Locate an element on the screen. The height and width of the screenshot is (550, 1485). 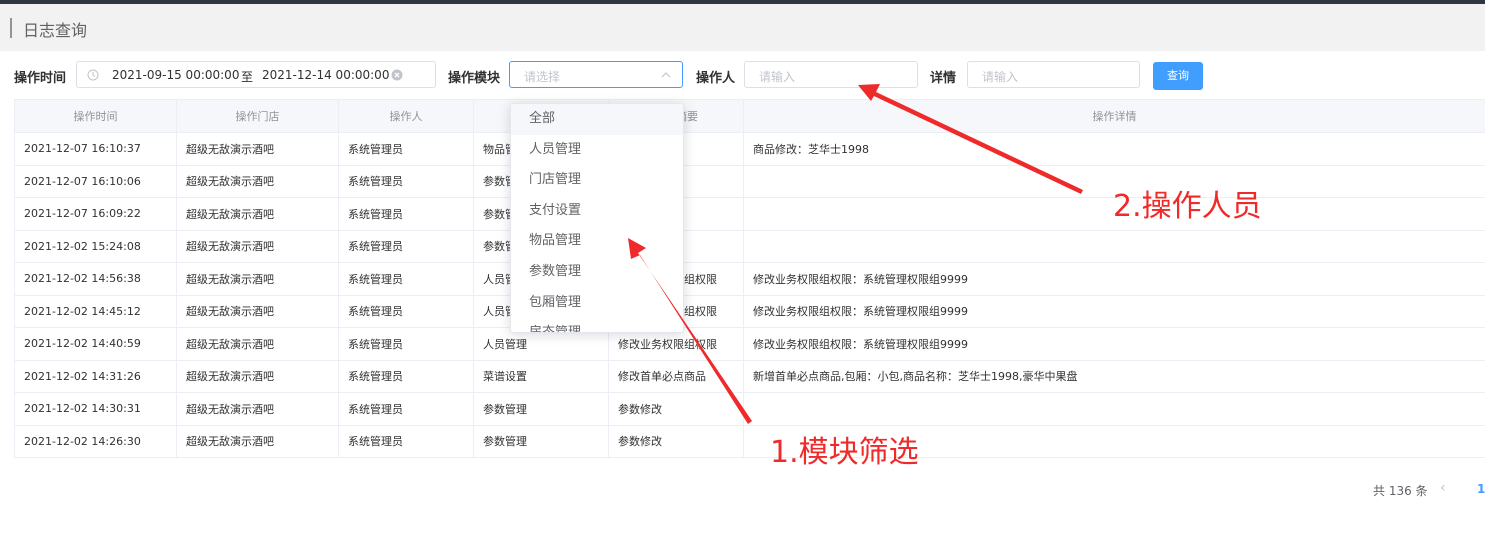
annotation-arrow-module is located at coordinates (690, 331).